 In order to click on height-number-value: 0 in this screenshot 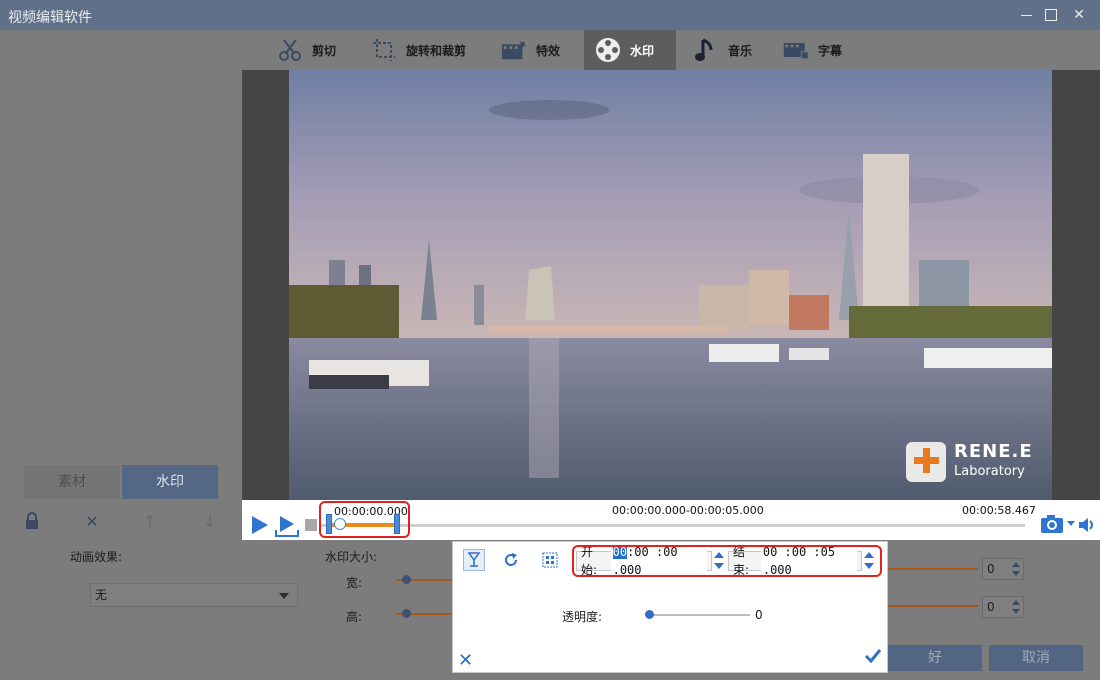, I will do `click(991, 607)`.